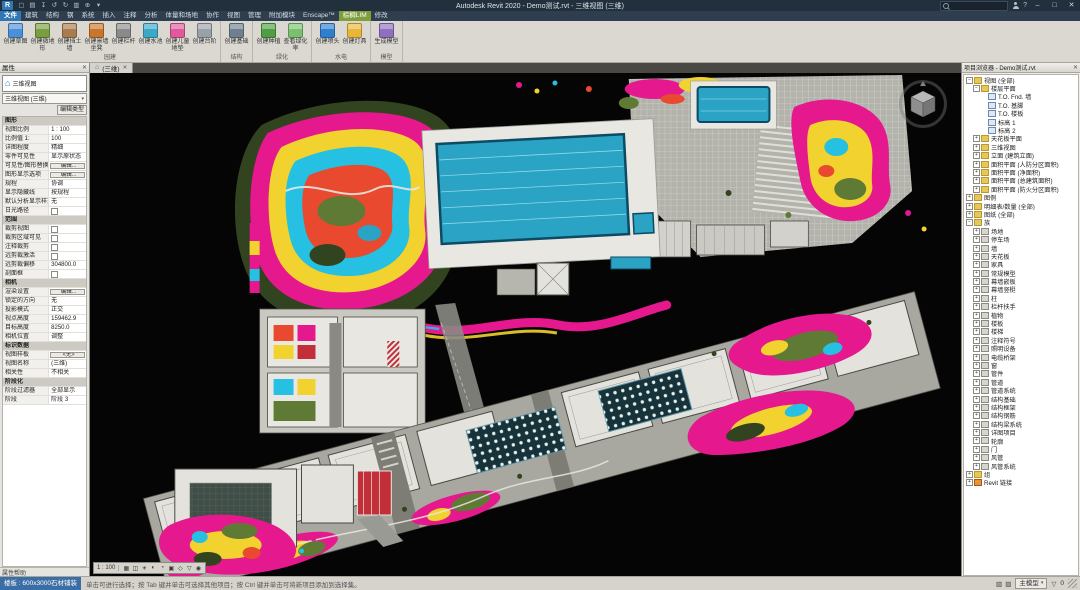  Describe the element at coordinates (386, 38) in the screenshot. I see `ribbon-button: 生成模型` at that location.